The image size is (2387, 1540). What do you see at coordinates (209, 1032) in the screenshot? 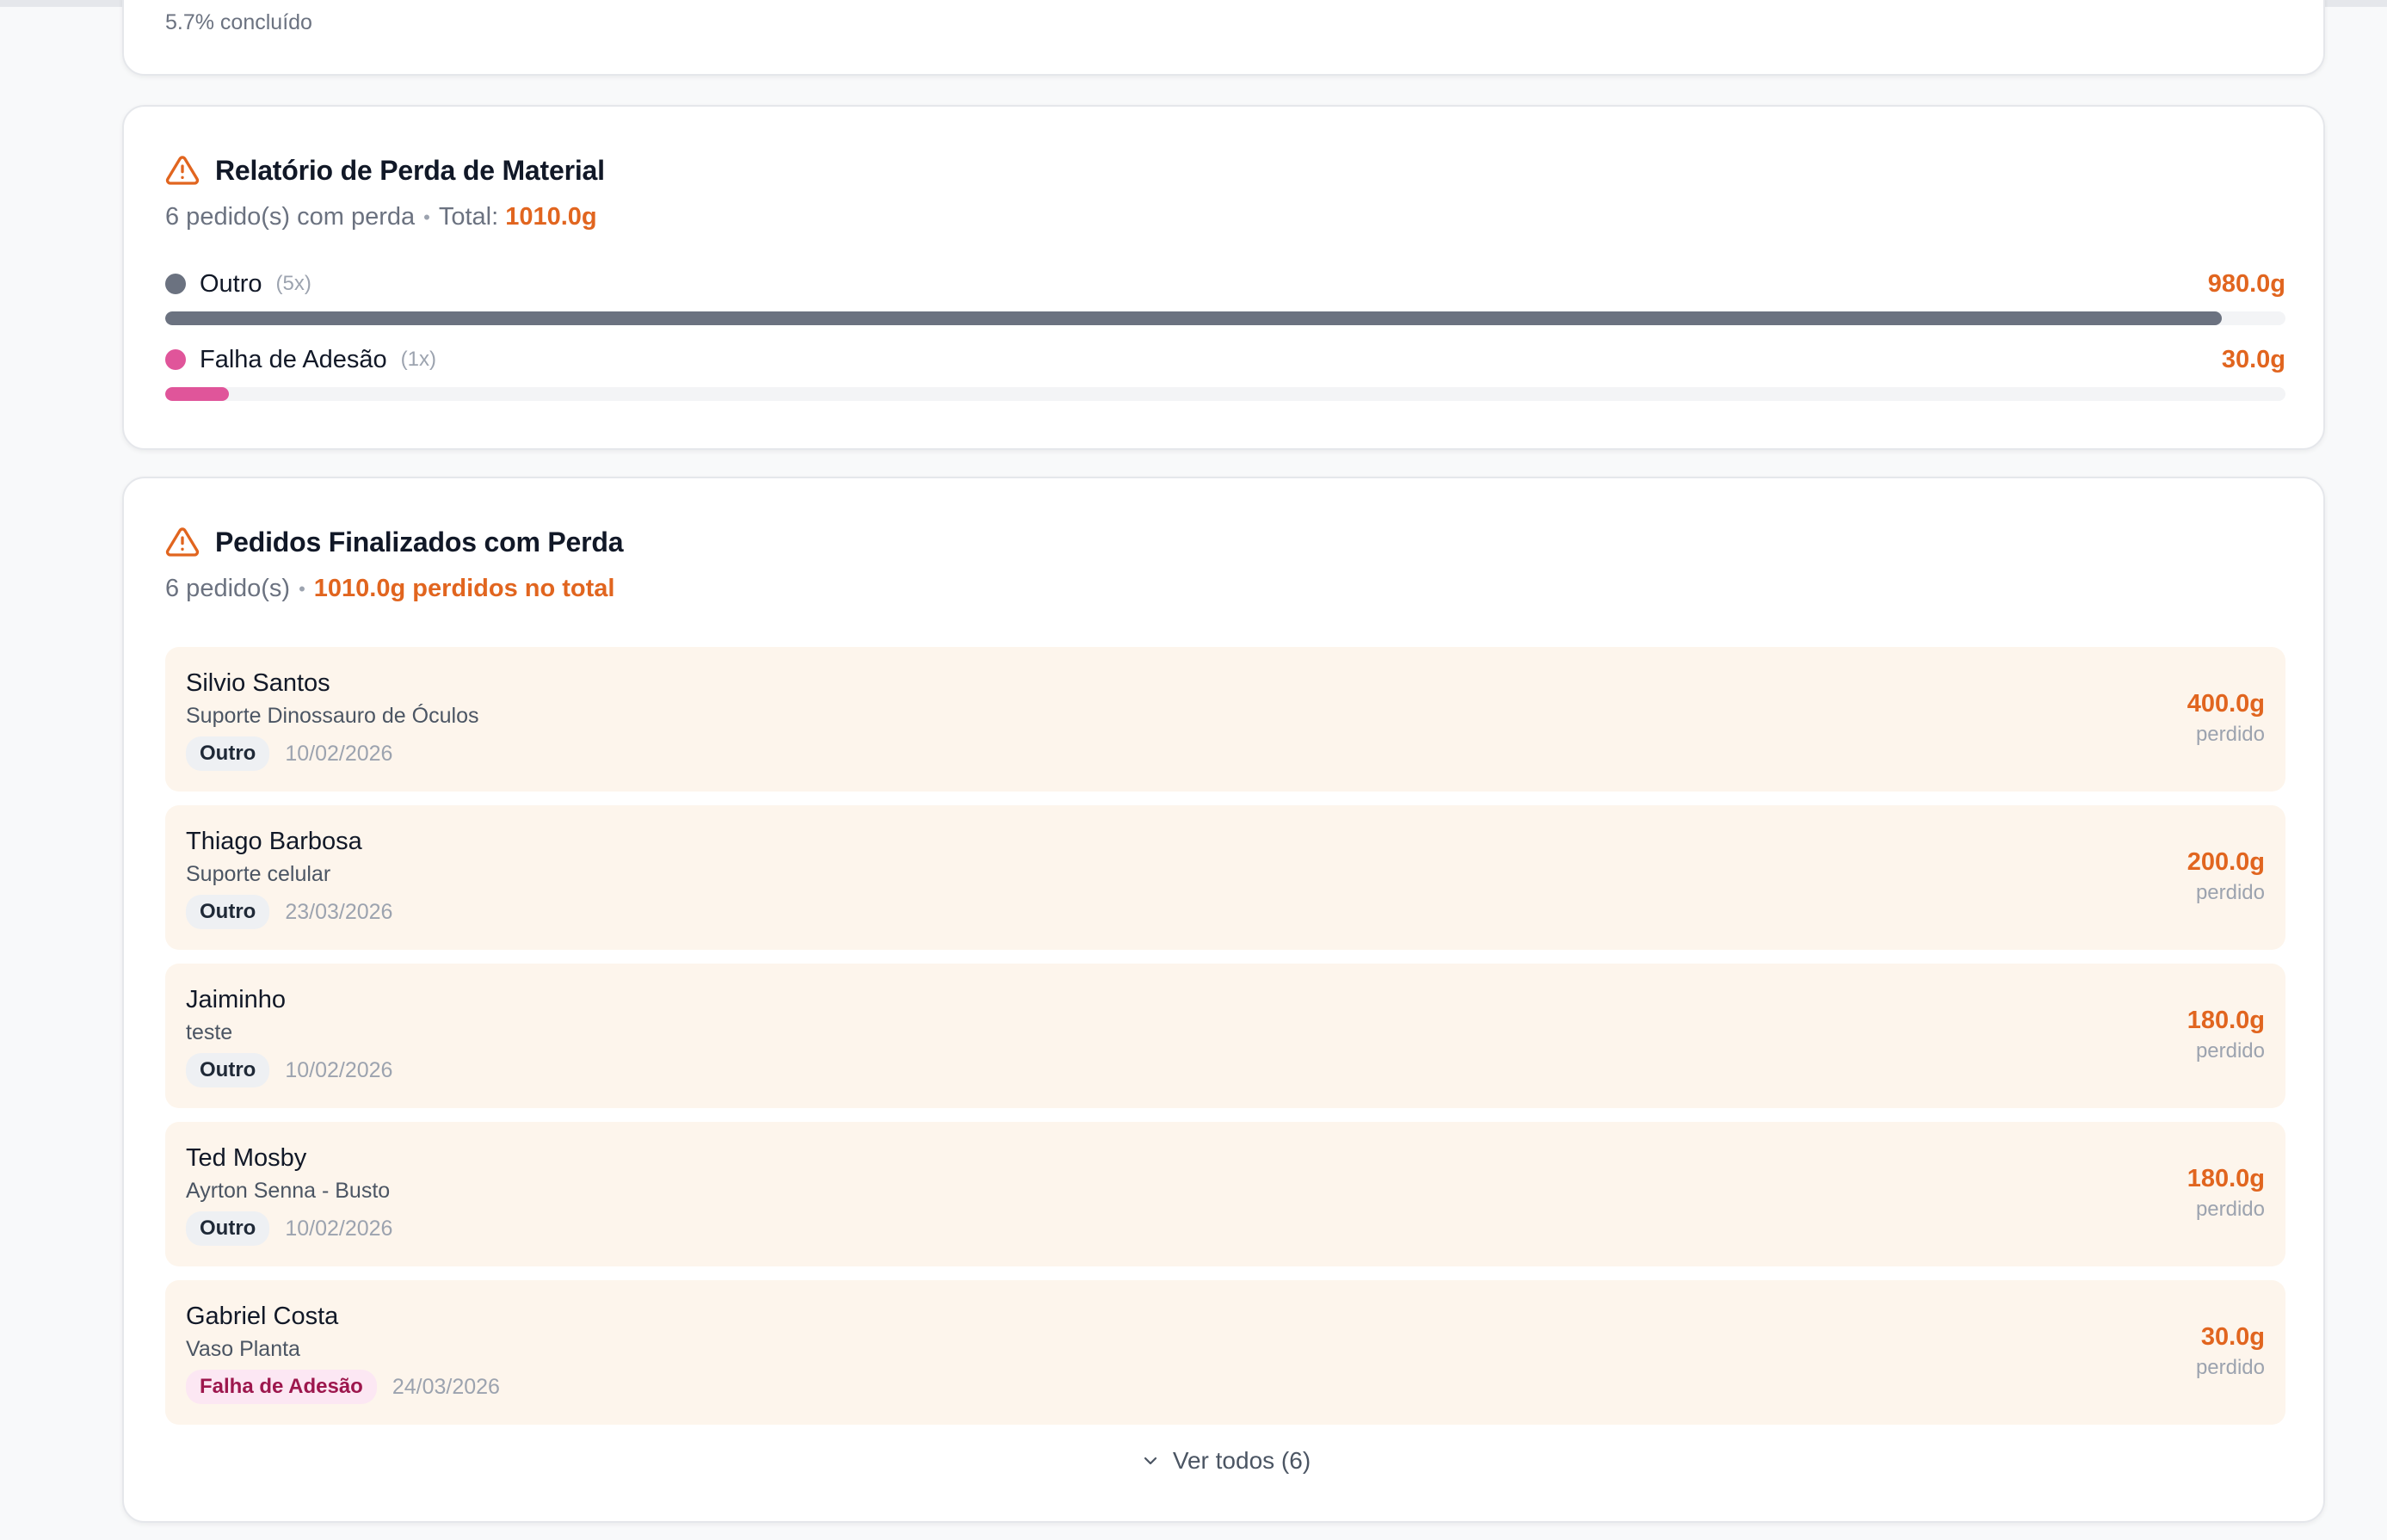
I see `order-product: teste` at bounding box center [209, 1032].